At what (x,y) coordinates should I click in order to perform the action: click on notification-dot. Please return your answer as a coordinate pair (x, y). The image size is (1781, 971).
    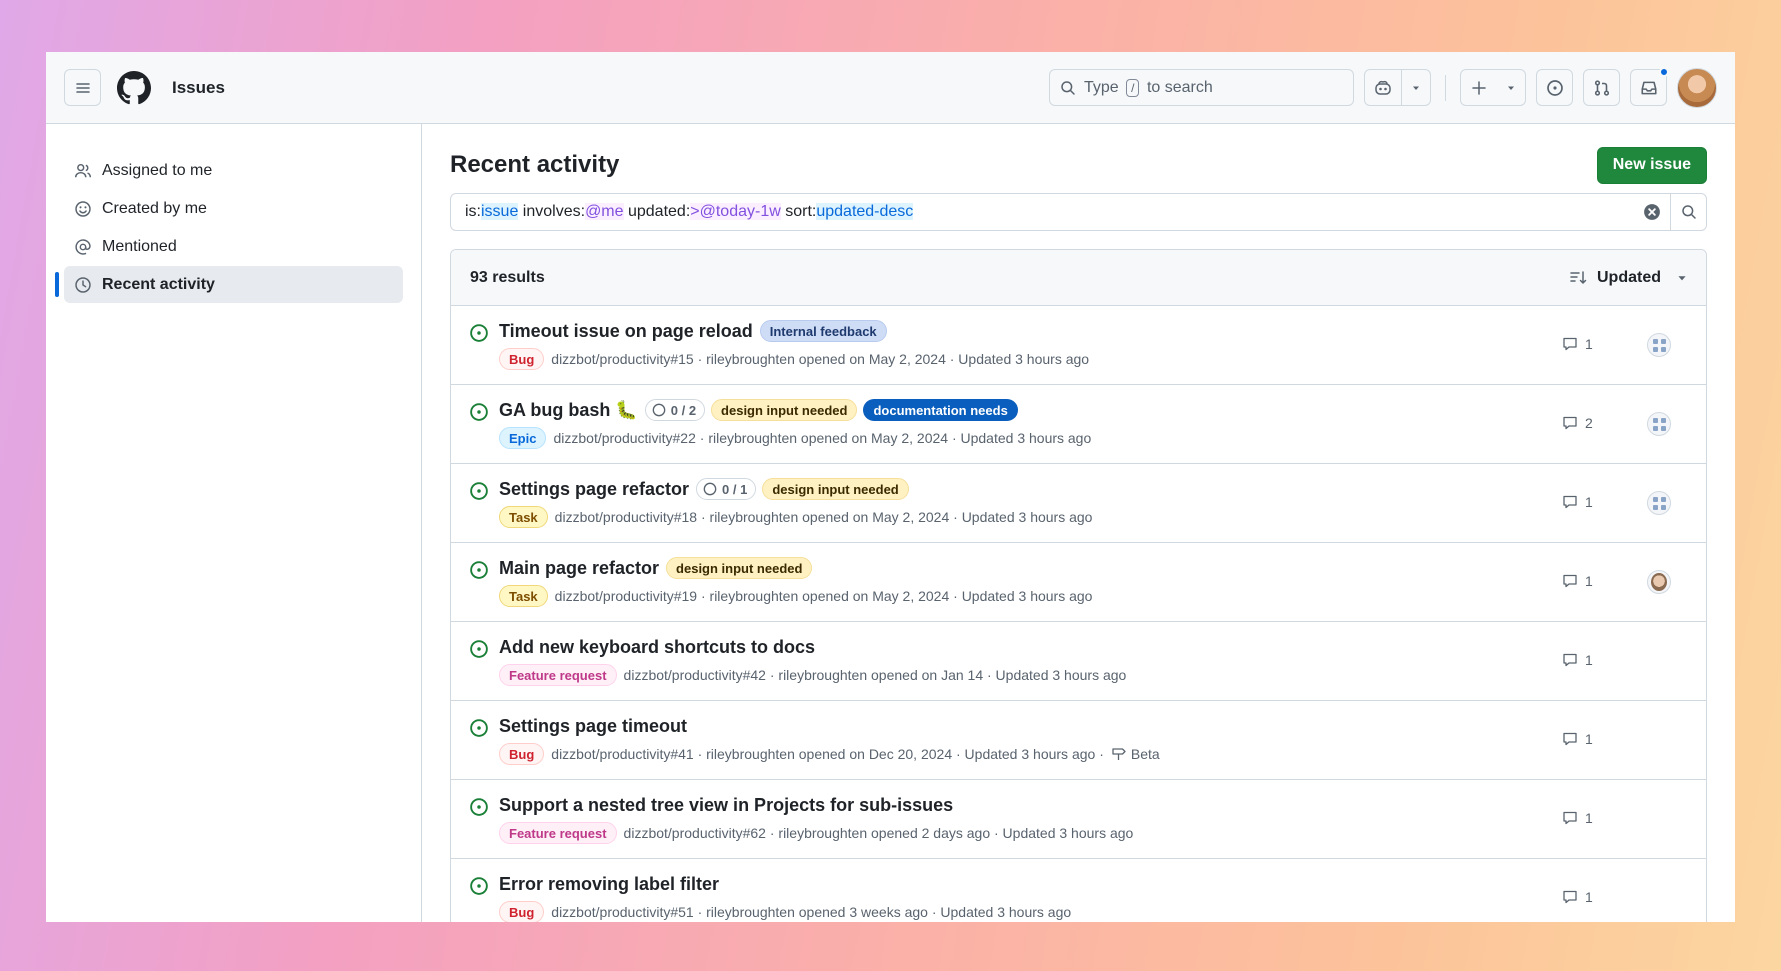
    Looking at the image, I should click on (1664, 72).